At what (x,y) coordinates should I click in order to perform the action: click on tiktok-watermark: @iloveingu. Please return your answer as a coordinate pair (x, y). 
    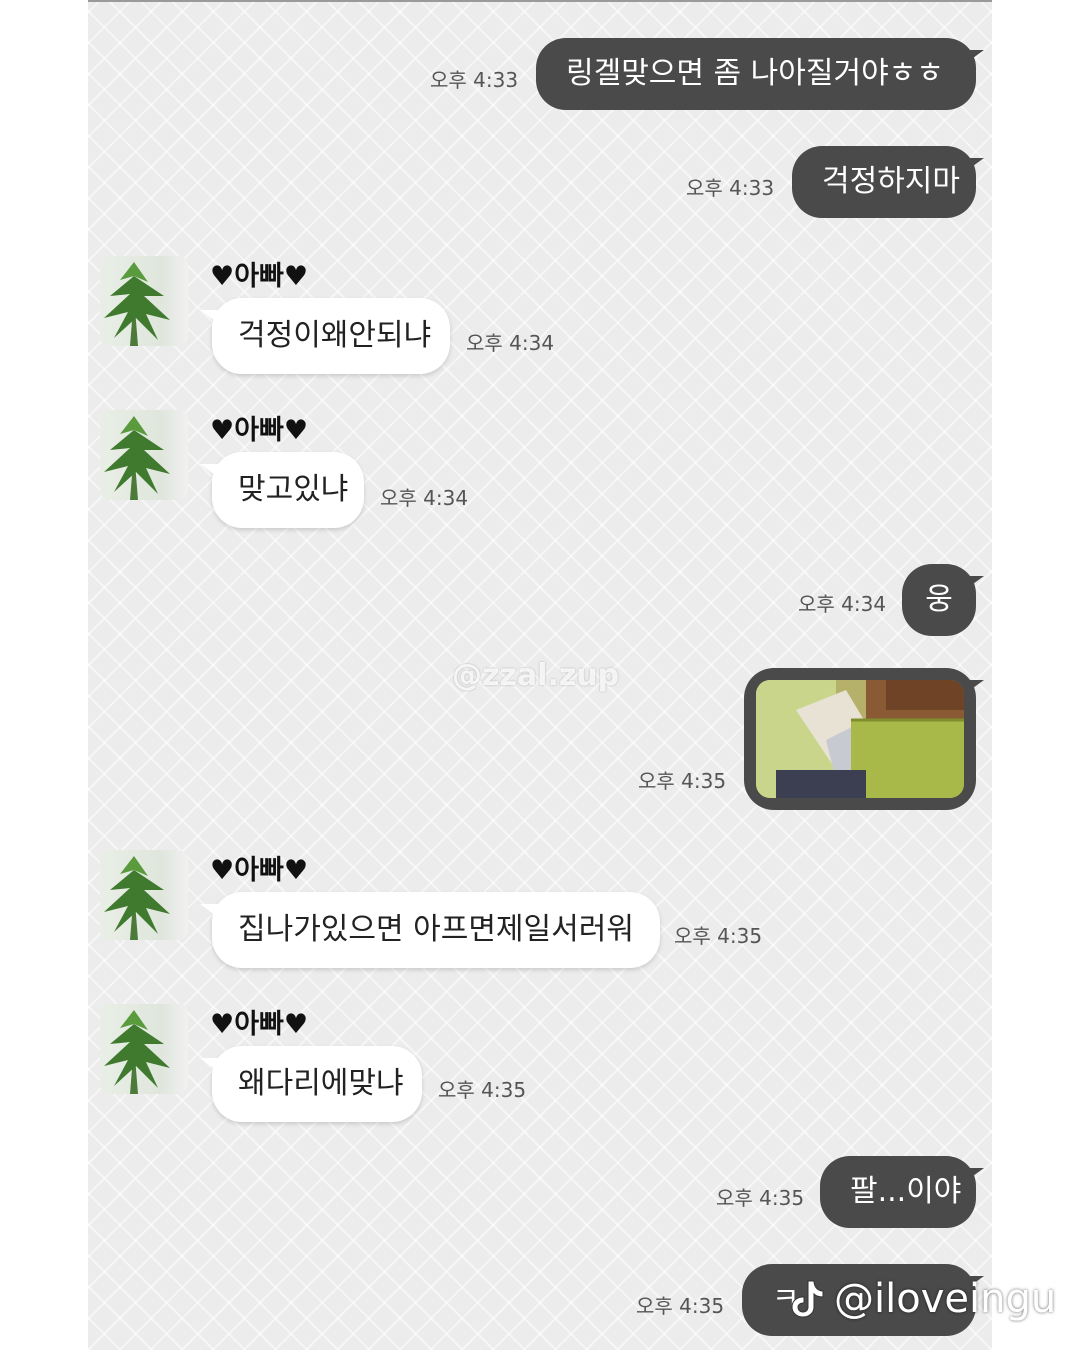
    Looking at the image, I should click on (923, 1299).